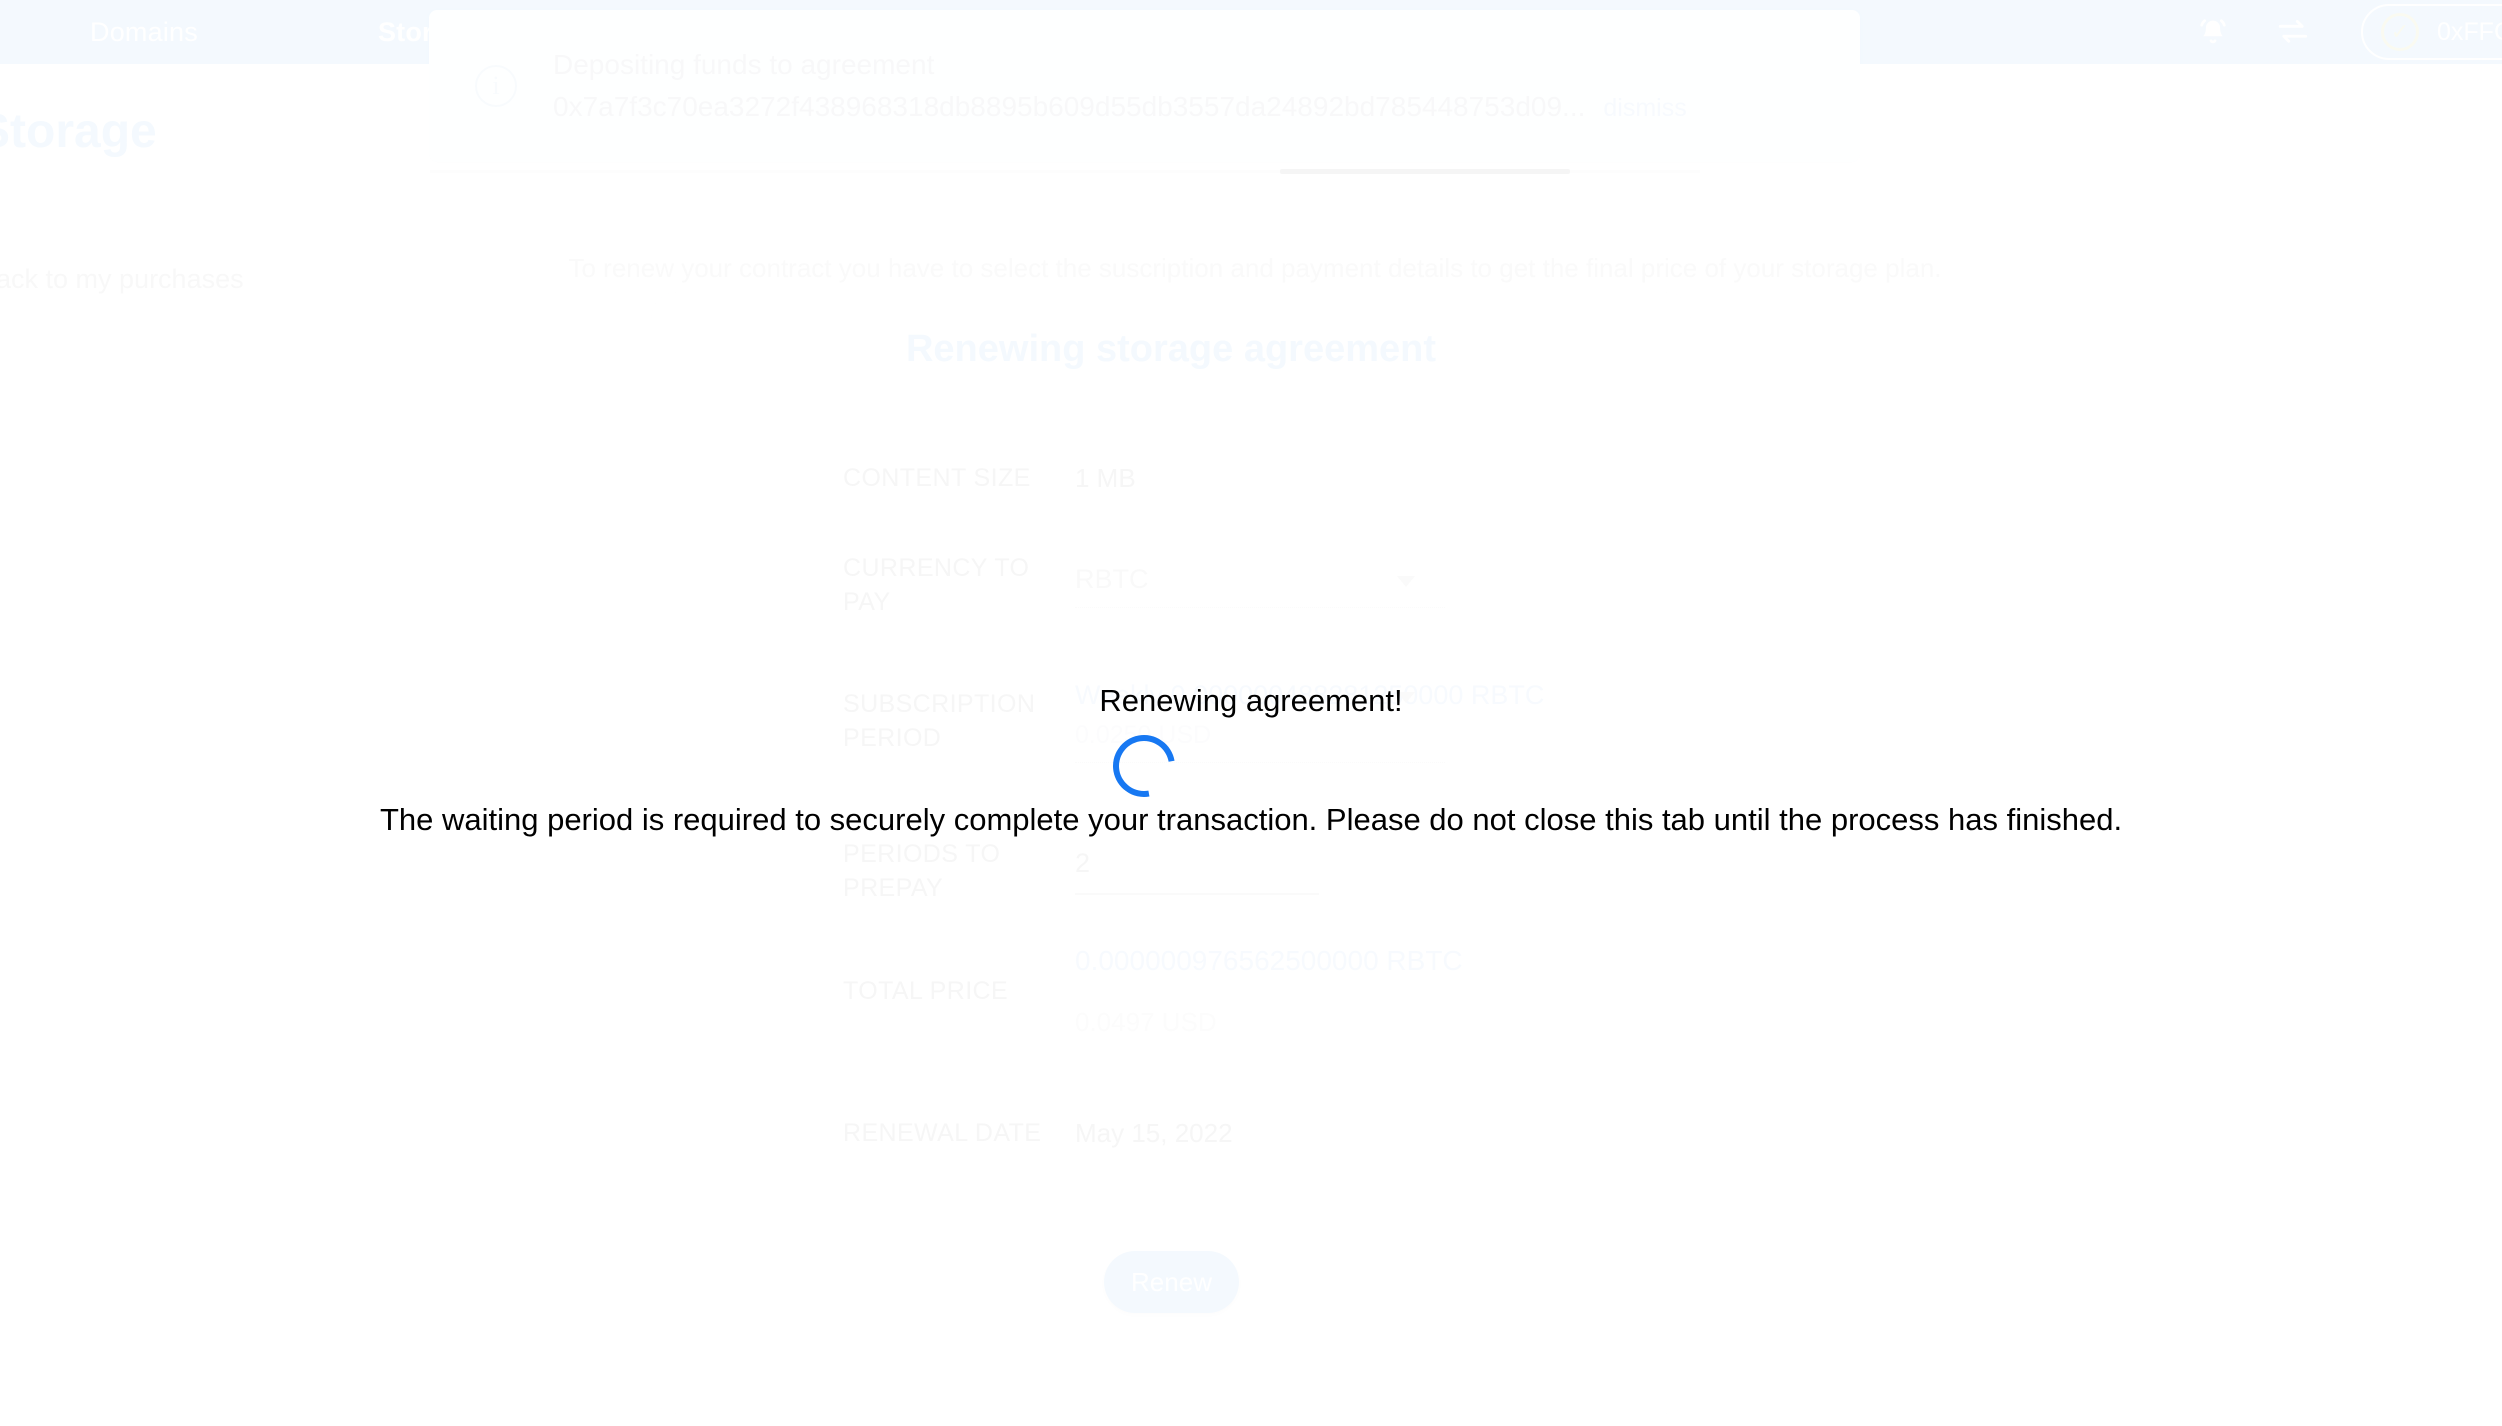 The height and width of the screenshot is (1426, 2502). Describe the element at coordinates (1119, 695) in the screenshot. I see `subscription-period-name: Weekly` at that location.